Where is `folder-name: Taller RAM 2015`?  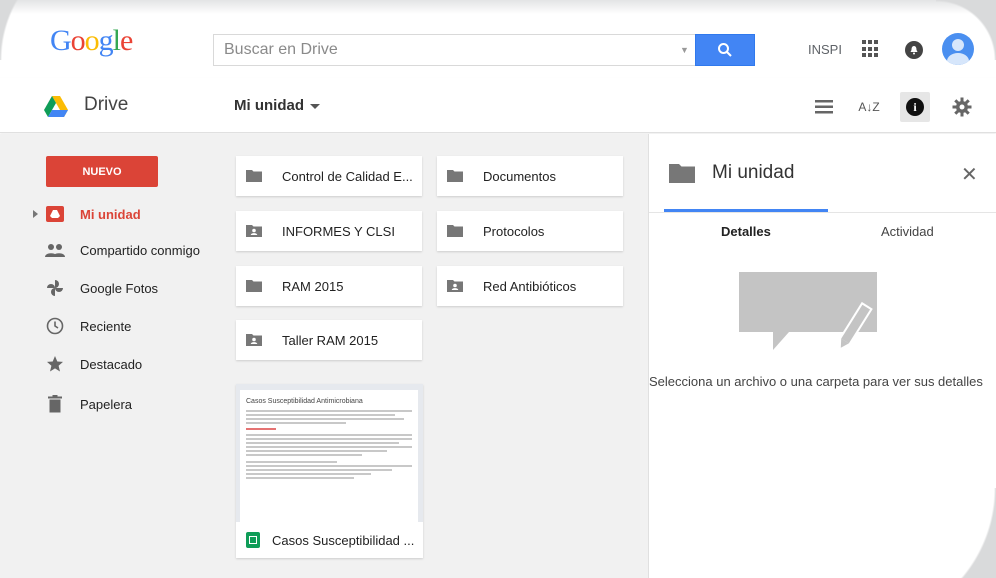 folder-name: Taller RAM 2015 is located at coordinates (330, 340).